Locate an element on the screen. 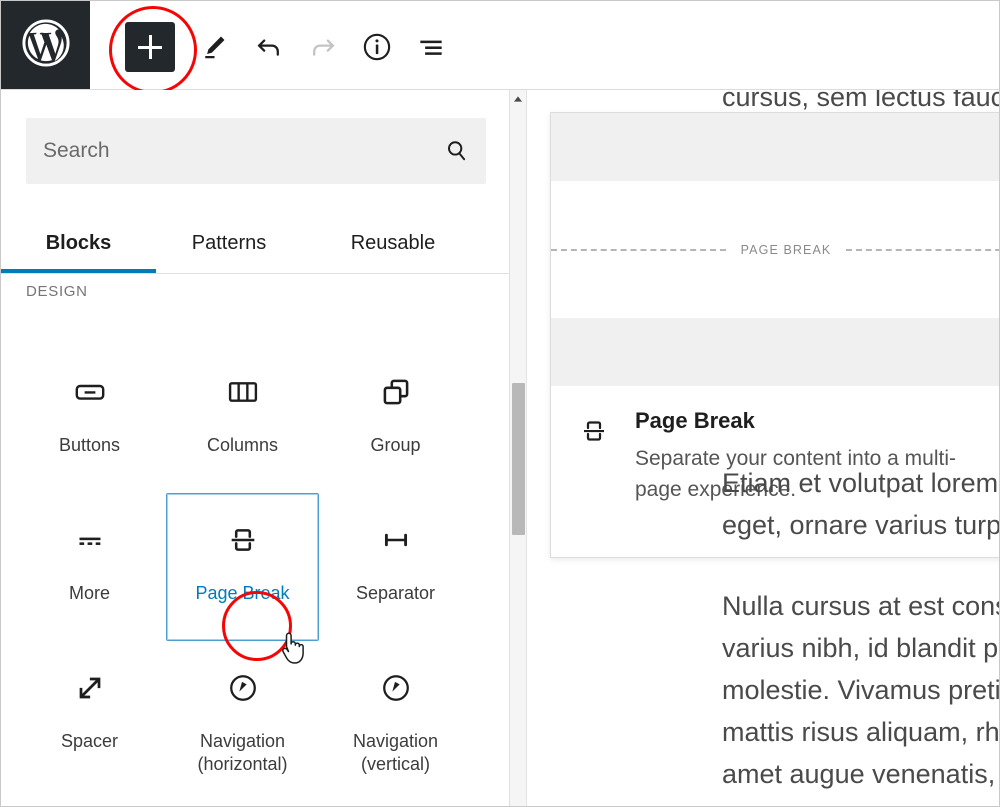 The height and width of the screenshot is (807, 1000). paragraph-line: Etiam et volutpat lorem. is located at coordinates (861, 483).